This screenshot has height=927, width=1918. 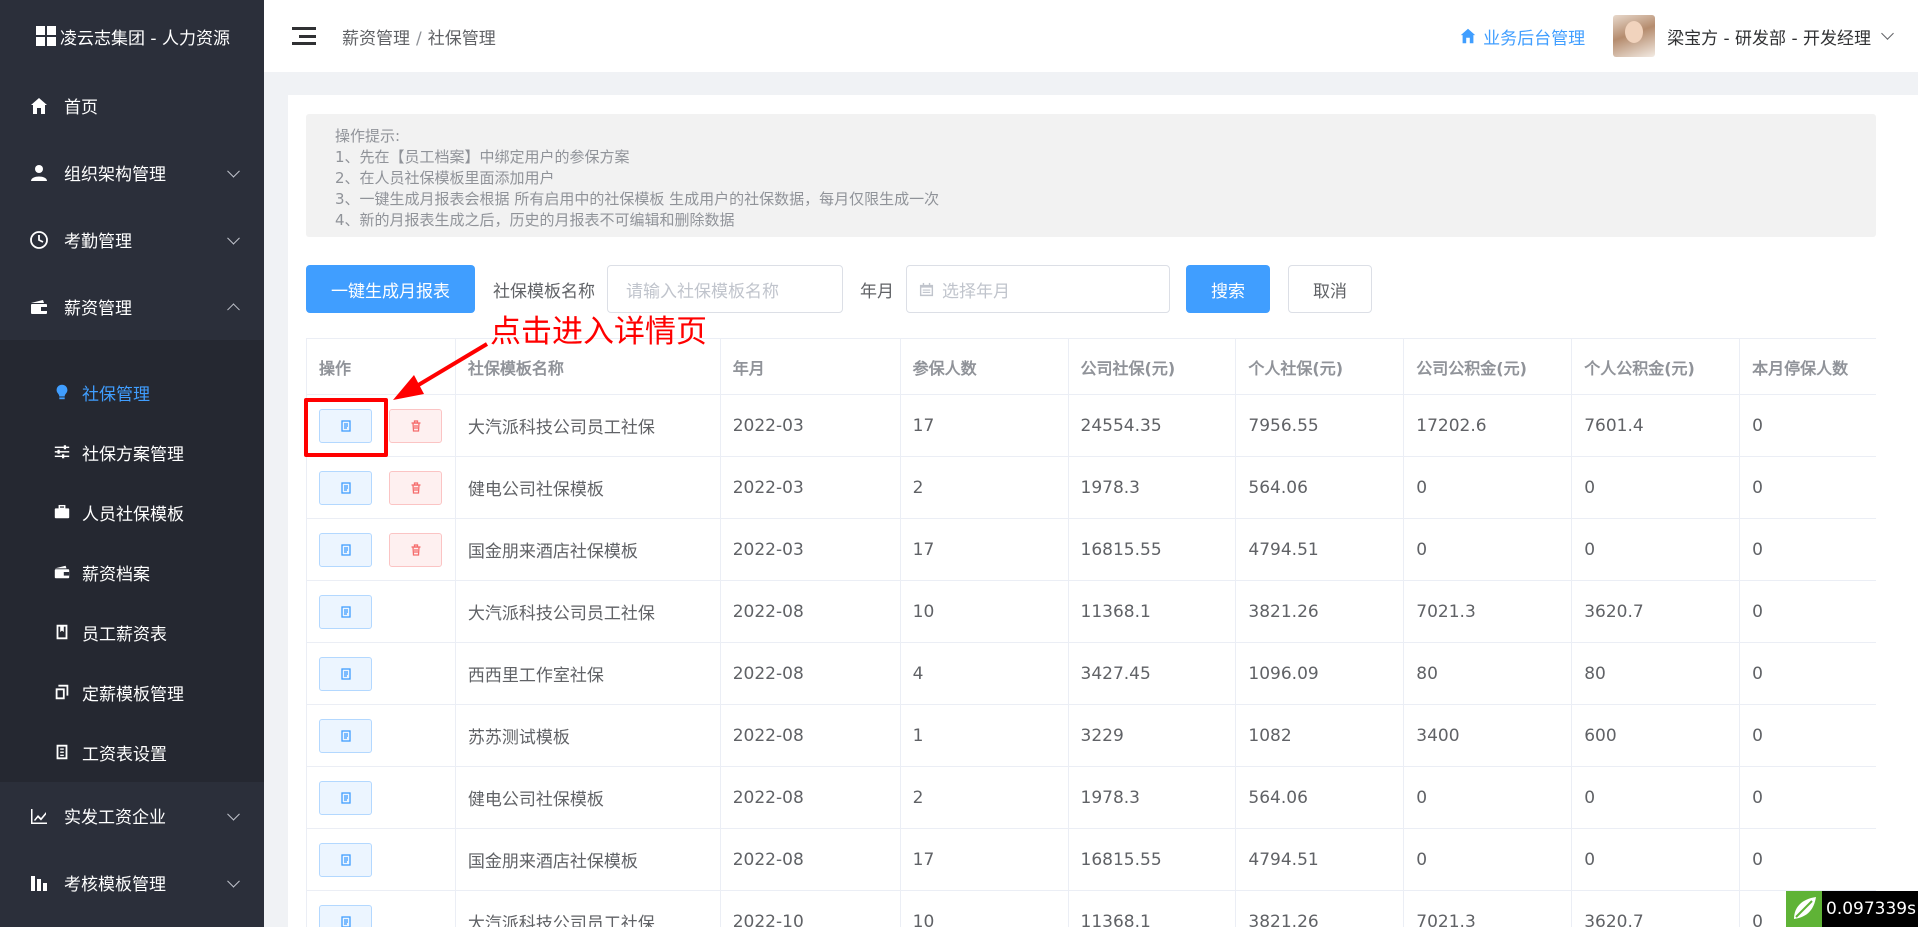 What do you see at coordinates (811, 909) in the screenshot?
I see `table-cell: 2022-10` at bounding box center [811, 909].